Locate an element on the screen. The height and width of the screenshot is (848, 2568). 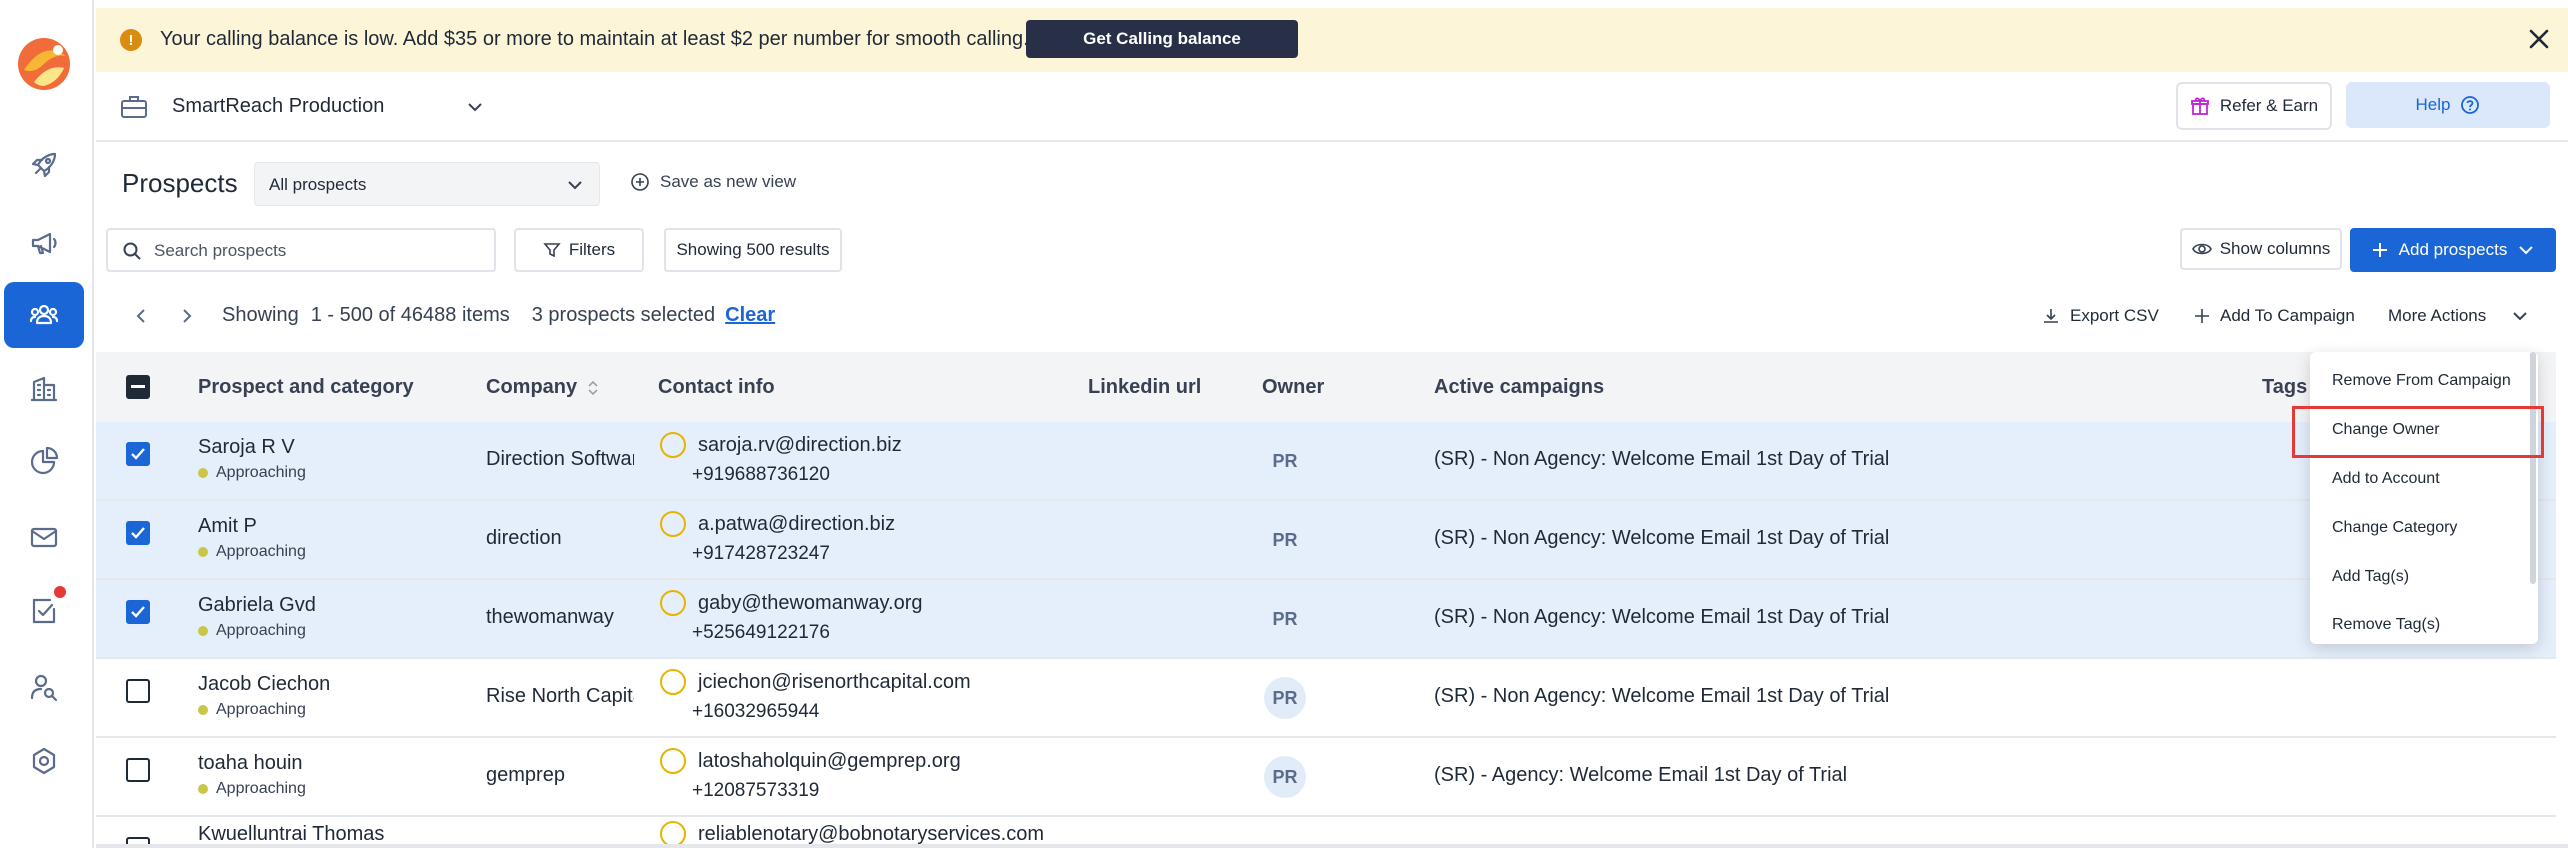
add-to-campaign-button: Add To Campaign is located at coordinates (2274, 316).